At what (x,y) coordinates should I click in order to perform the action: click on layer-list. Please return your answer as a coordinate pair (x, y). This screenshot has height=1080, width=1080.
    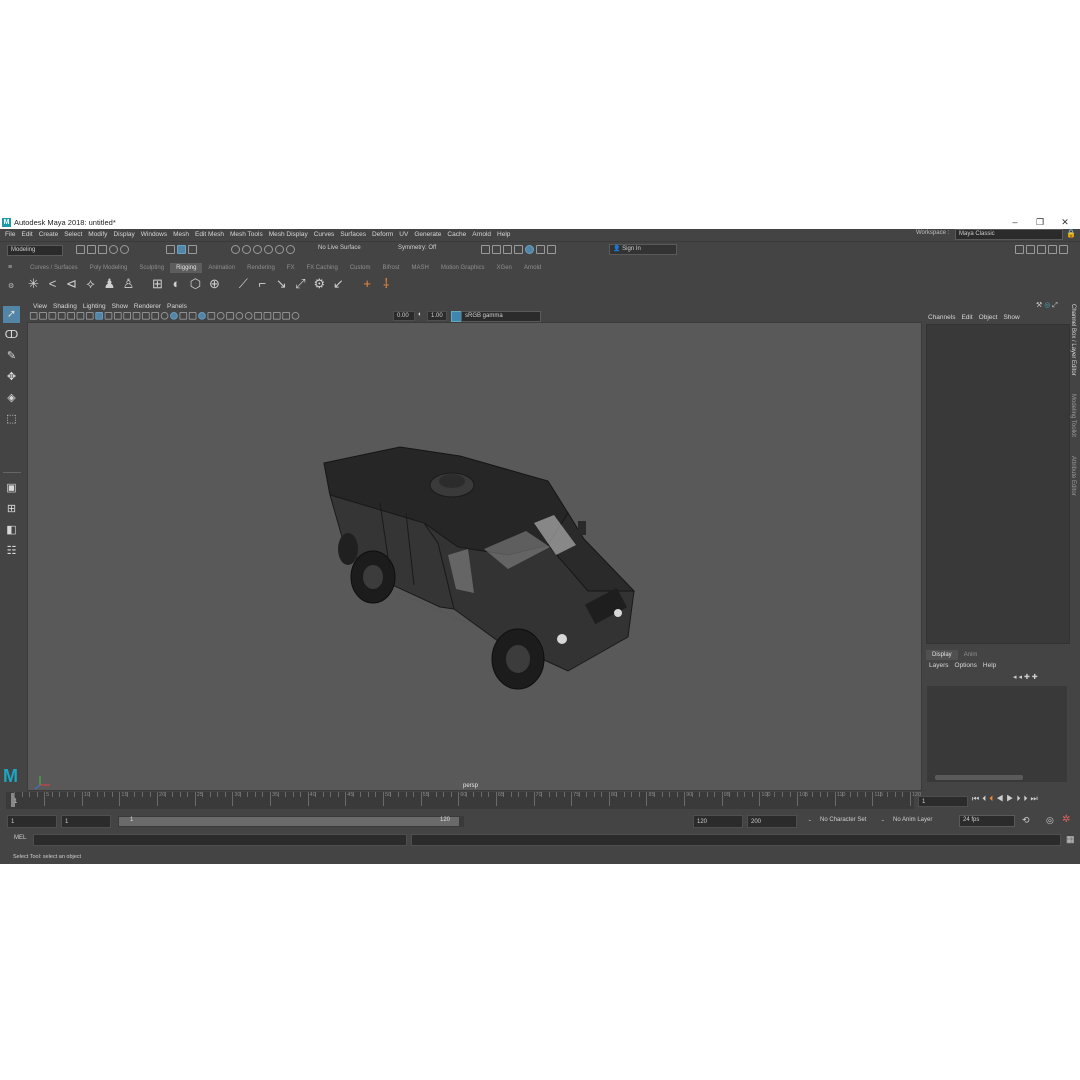
    Looking at the image, I should click on (997, 734).